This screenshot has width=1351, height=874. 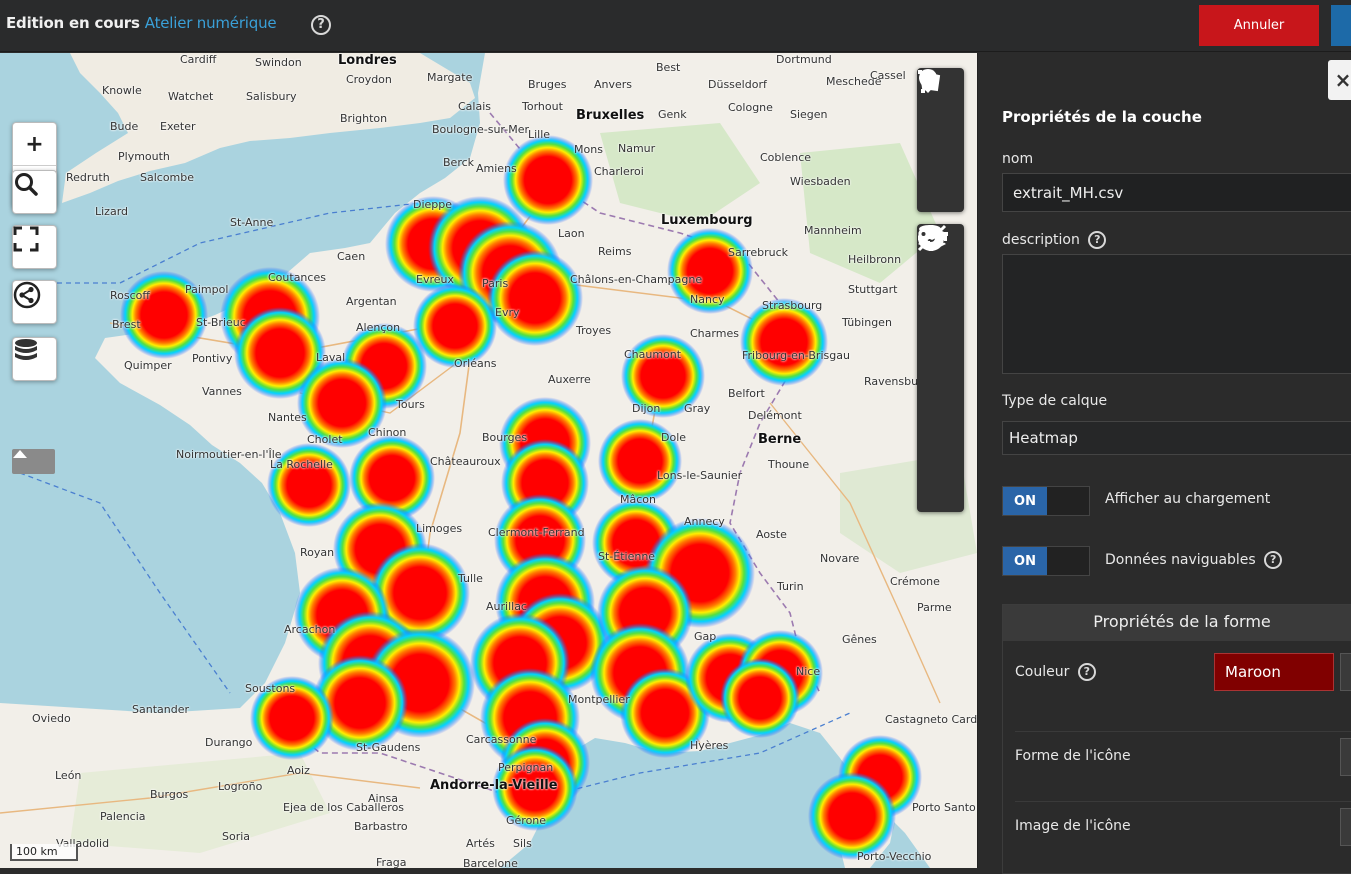 What do you see at coordinates (33, 461) in the screenshot?
I see `toggle-controls-button` at bounding box center [33, 461].